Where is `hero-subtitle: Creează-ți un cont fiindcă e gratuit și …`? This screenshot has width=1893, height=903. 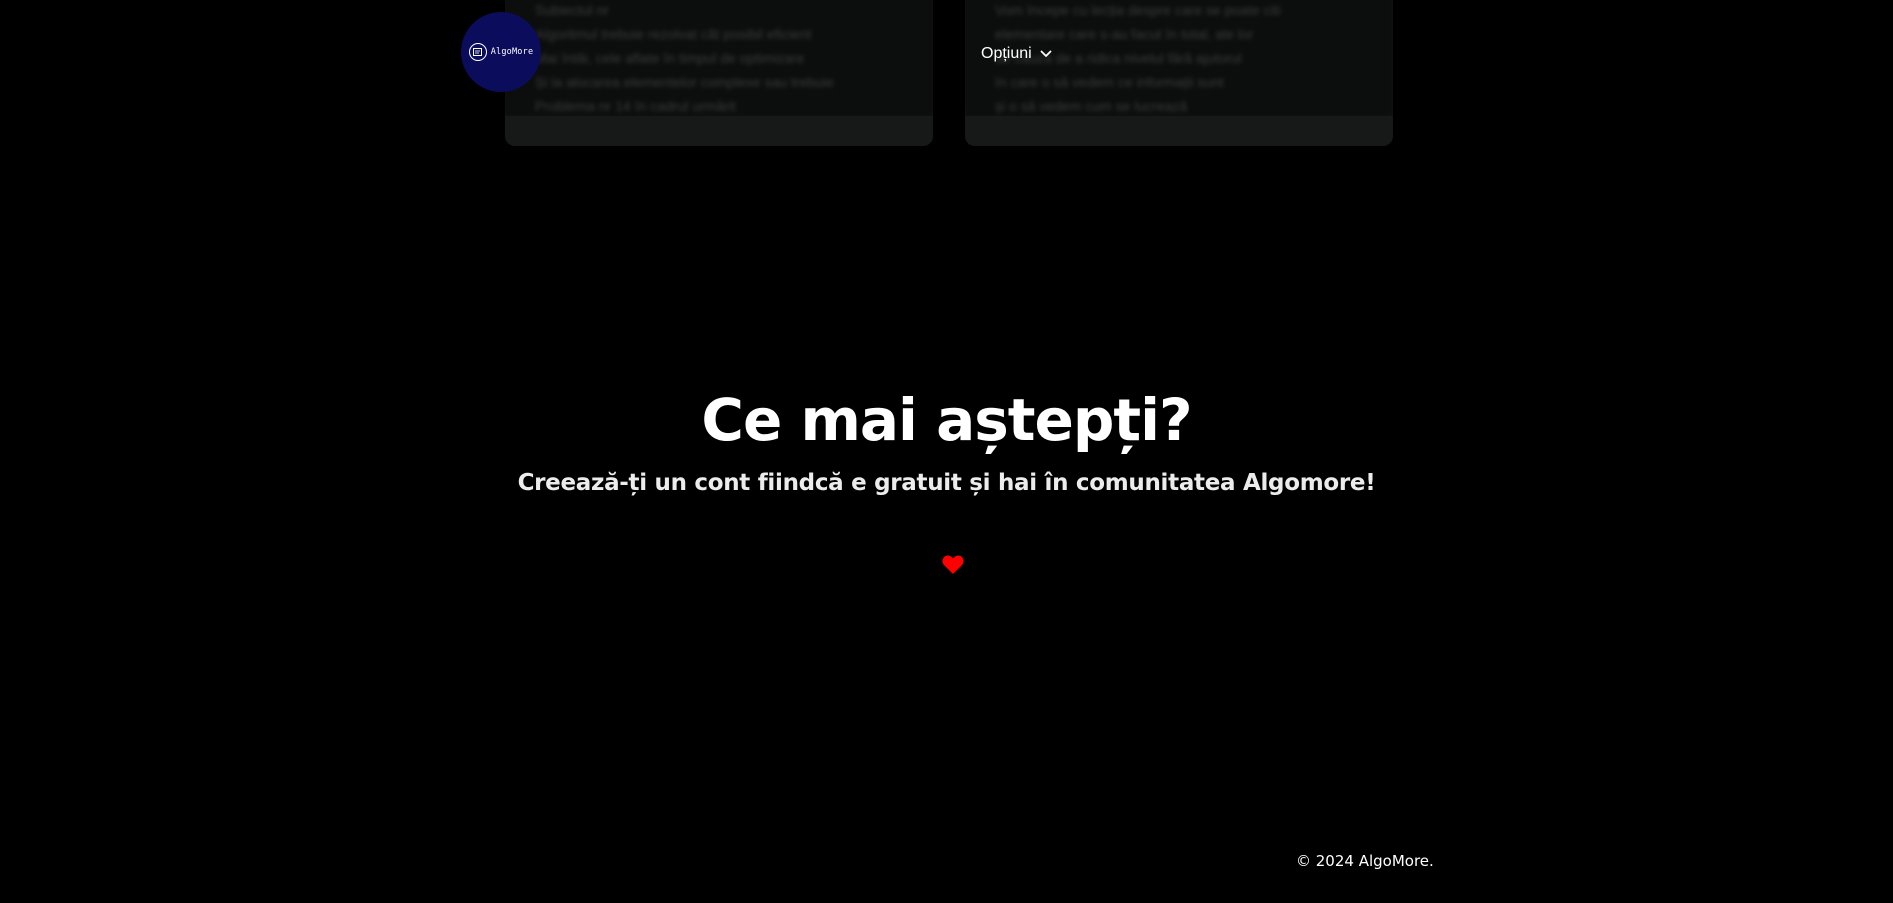 hero-subtitle: Creează-ți un cont fiindcă e gratuit și … is located at coordinates (946, 483).